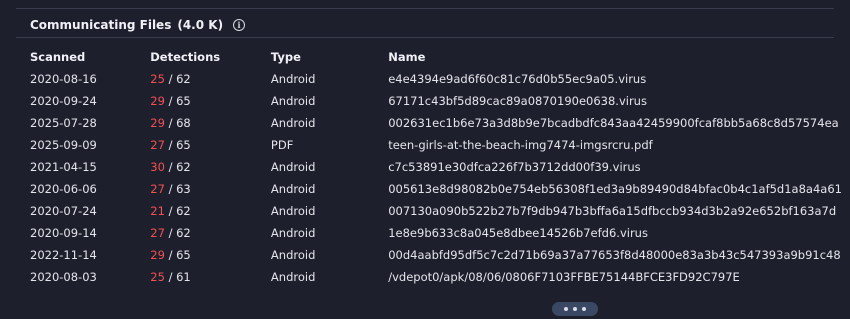 The image size is (850, 319). Describe the element at coordinates (436, 57) in the screenshot. I see `table-header-row: Scanned Detections Type Name` at that location.